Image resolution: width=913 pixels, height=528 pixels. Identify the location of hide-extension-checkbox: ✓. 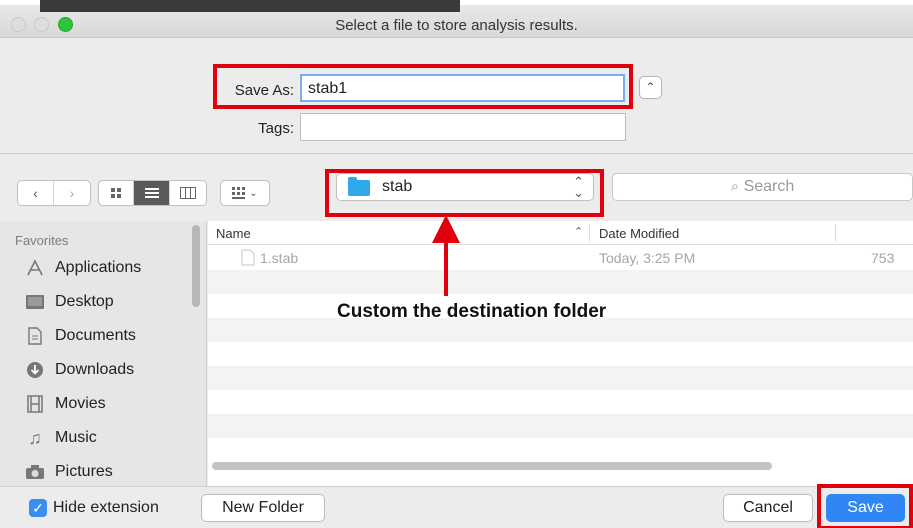
(38, 508).